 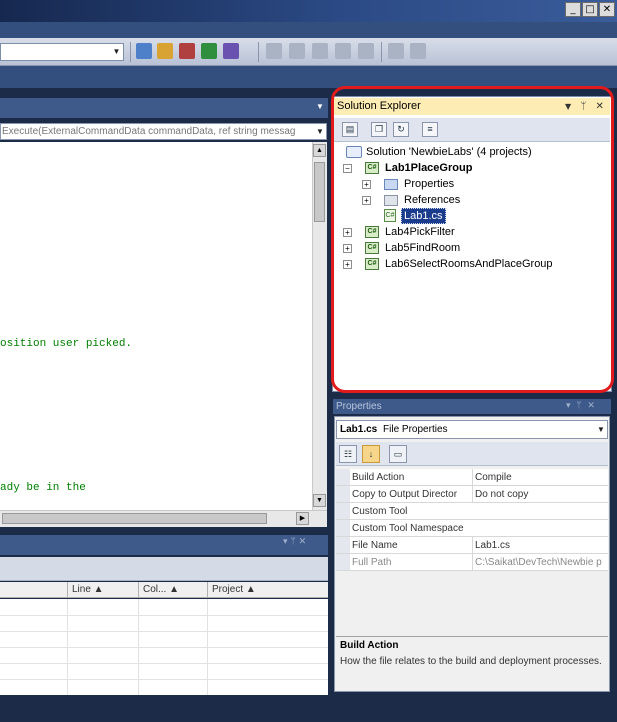 I want to click on properties-title-buttons: ▾ ᛘ ✕, so click(x=588, y=406).